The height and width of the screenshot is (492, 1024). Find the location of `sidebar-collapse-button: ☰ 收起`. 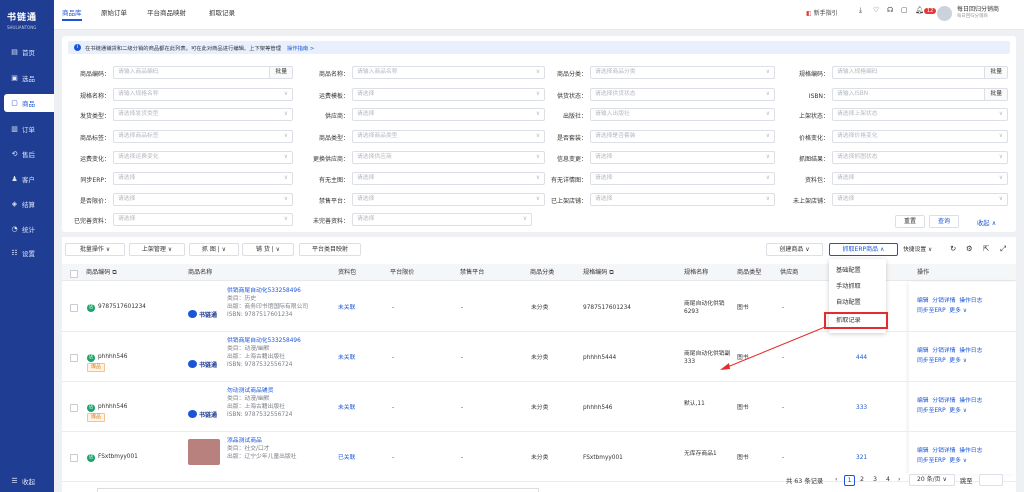

sidebar-collapse-button: ☰ 收起 is located at coordinates (27, 481).